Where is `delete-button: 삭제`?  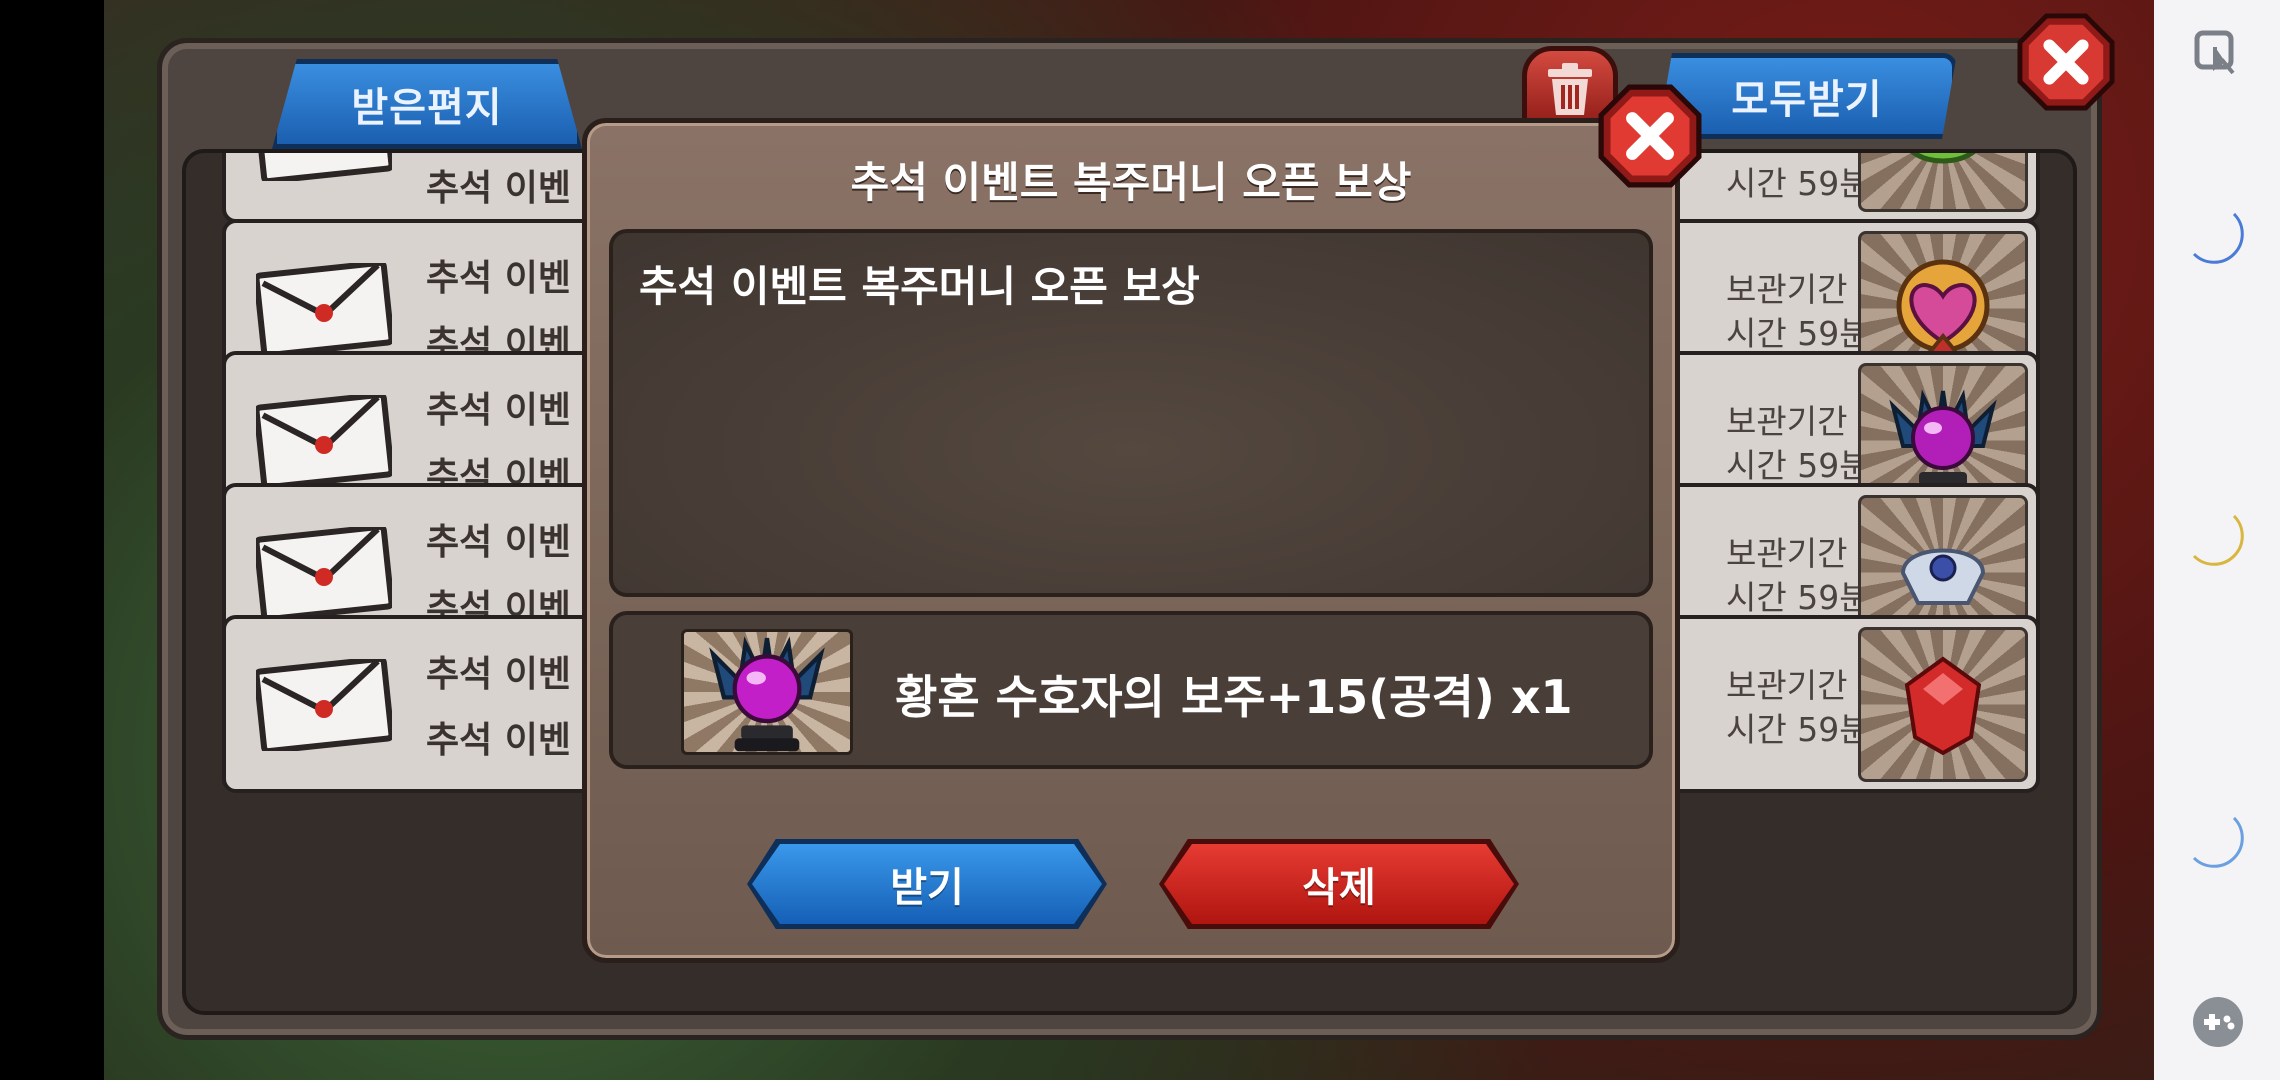 delete-button: 삭제 is located at coordinates (1339, 884).